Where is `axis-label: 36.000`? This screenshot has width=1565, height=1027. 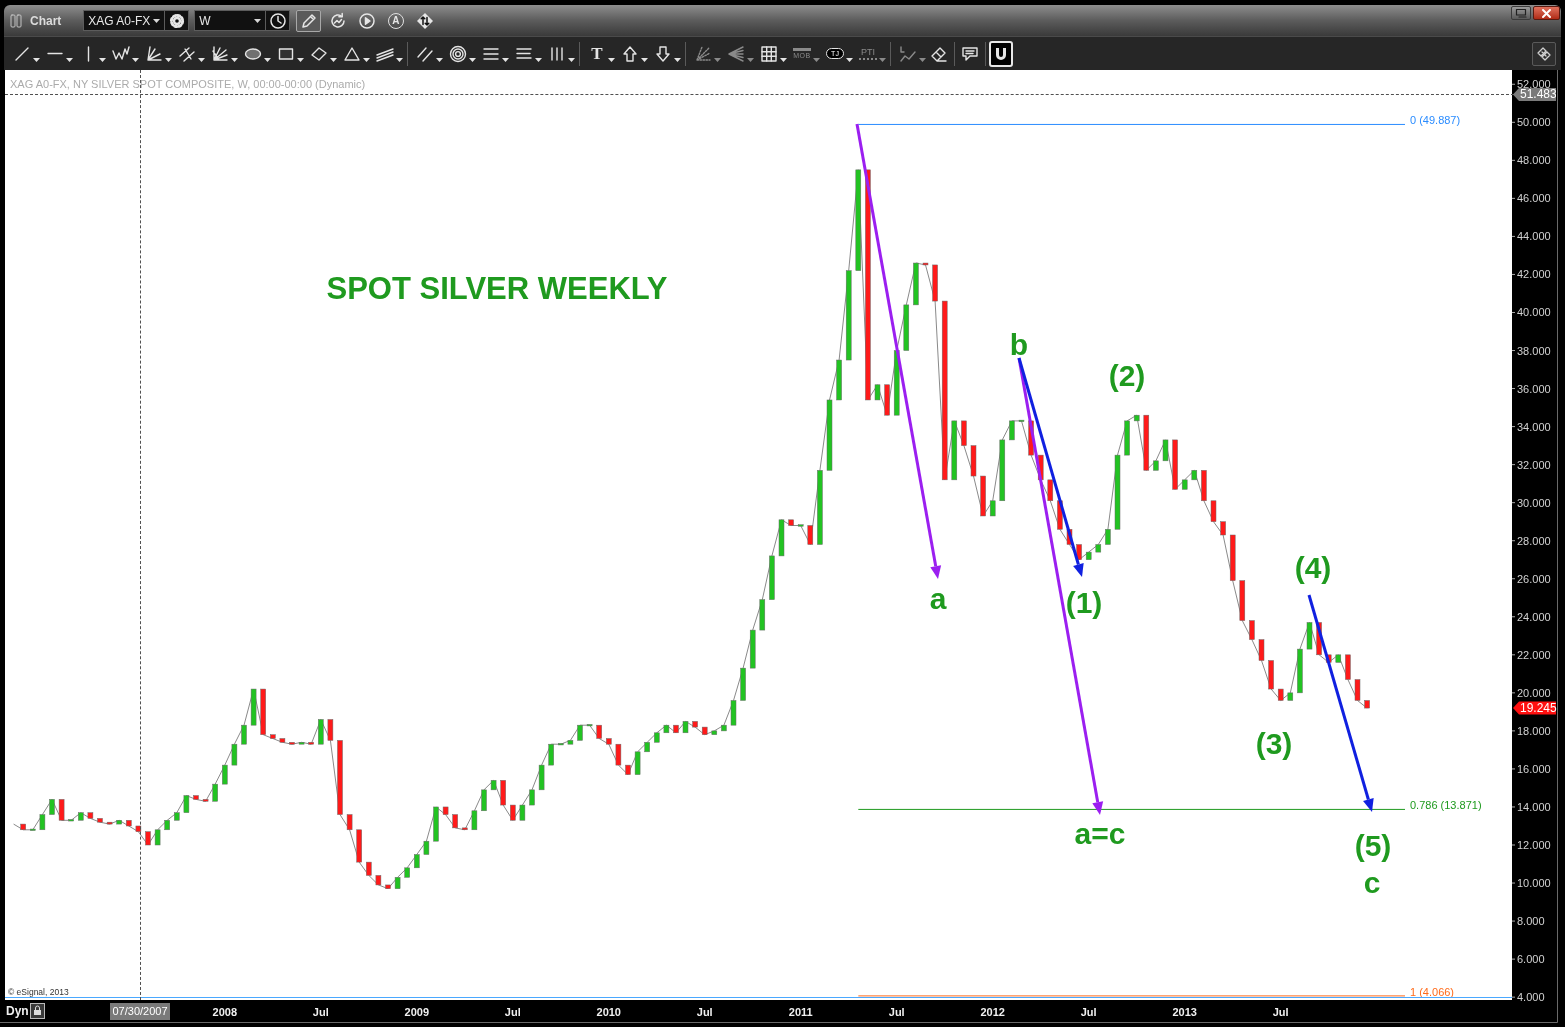
axis-label: 36.000 is located at coordinates (1534, 388).